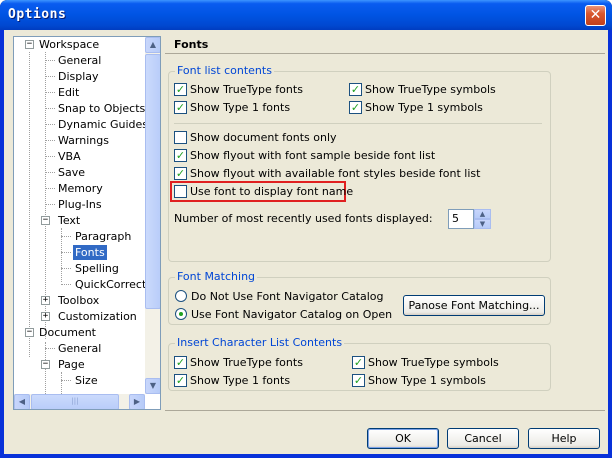 Image resolution: width=612 pixels, height=458 pixels. I want to click on show-type1-symbols-label: Show Type 1 symbols, so click(424, 107).